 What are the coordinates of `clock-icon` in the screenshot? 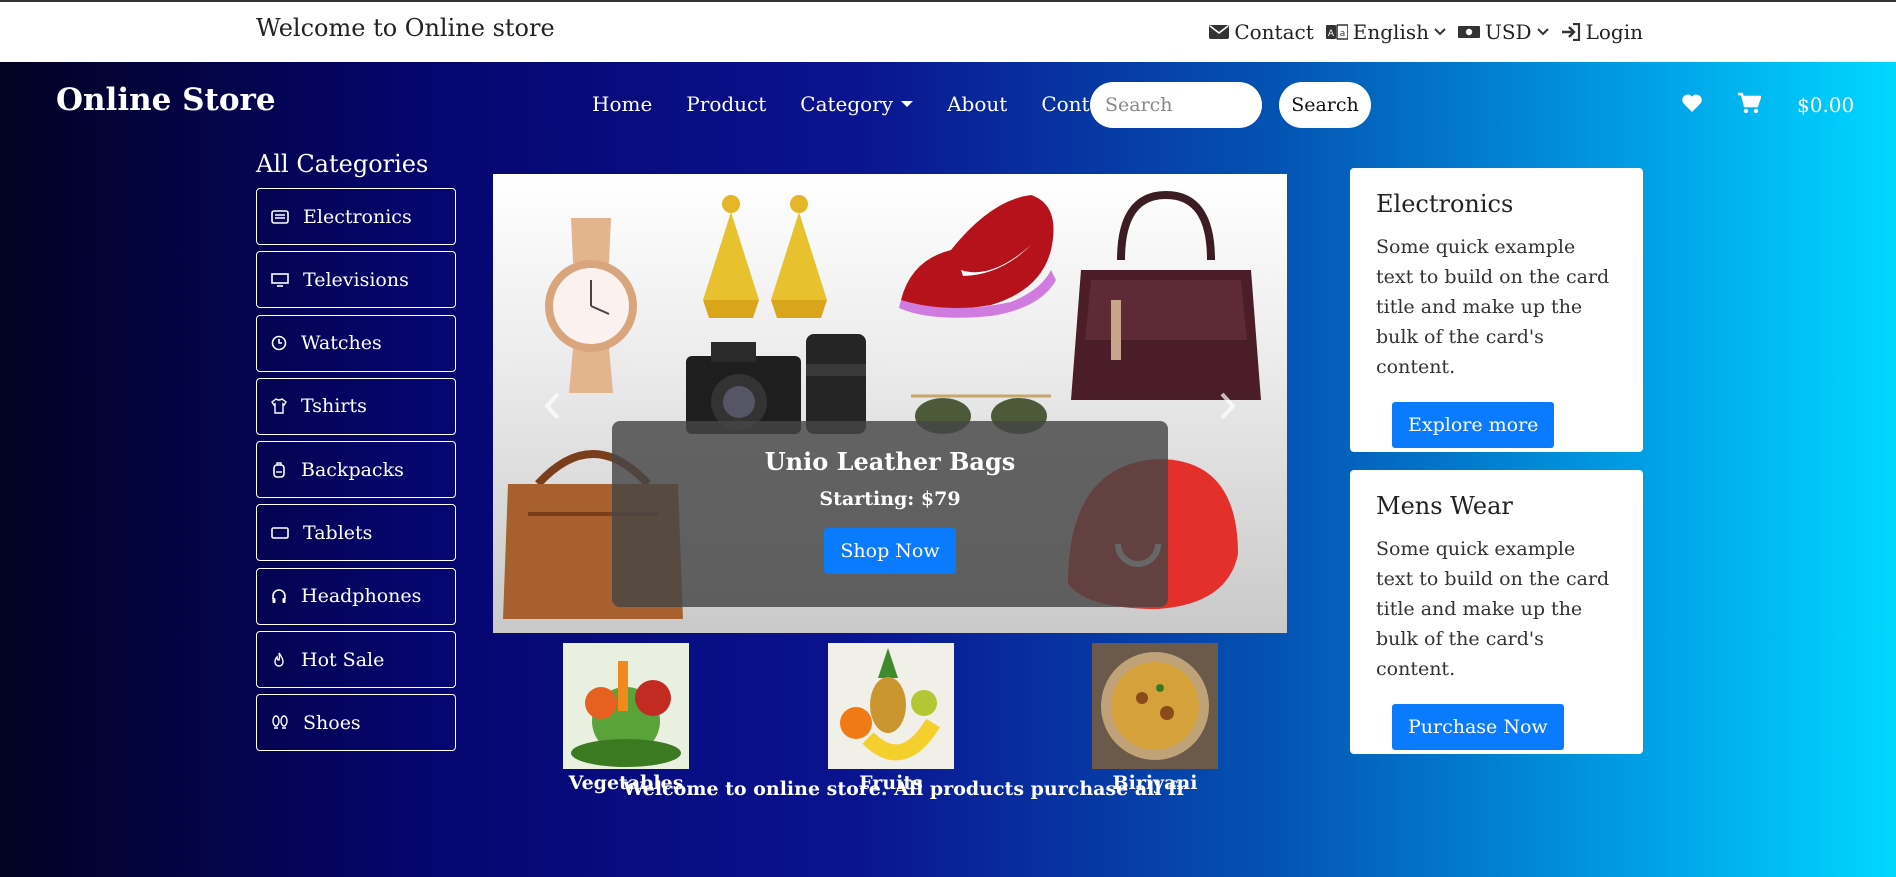 It's located at (279, 343).